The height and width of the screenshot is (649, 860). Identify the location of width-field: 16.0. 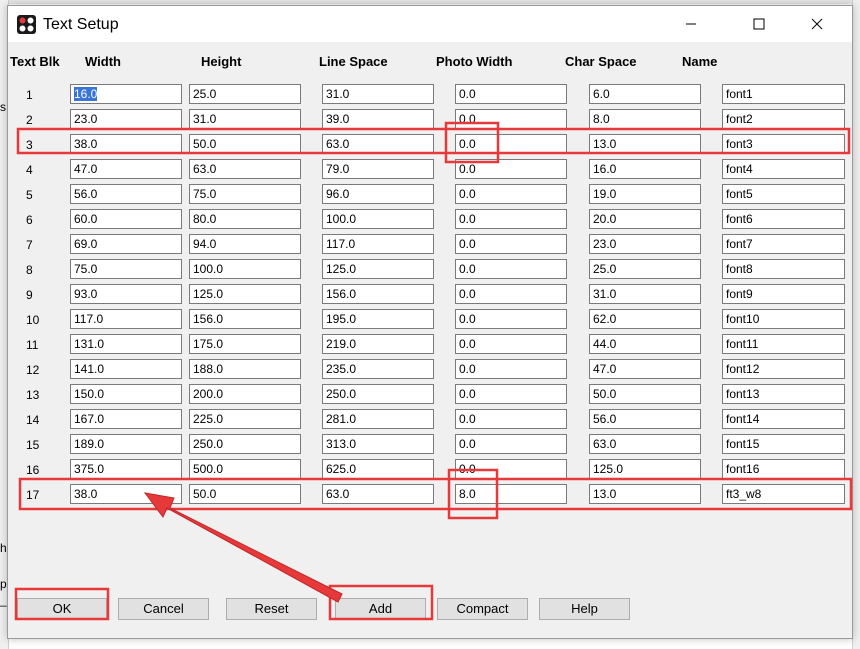
(126, 94).